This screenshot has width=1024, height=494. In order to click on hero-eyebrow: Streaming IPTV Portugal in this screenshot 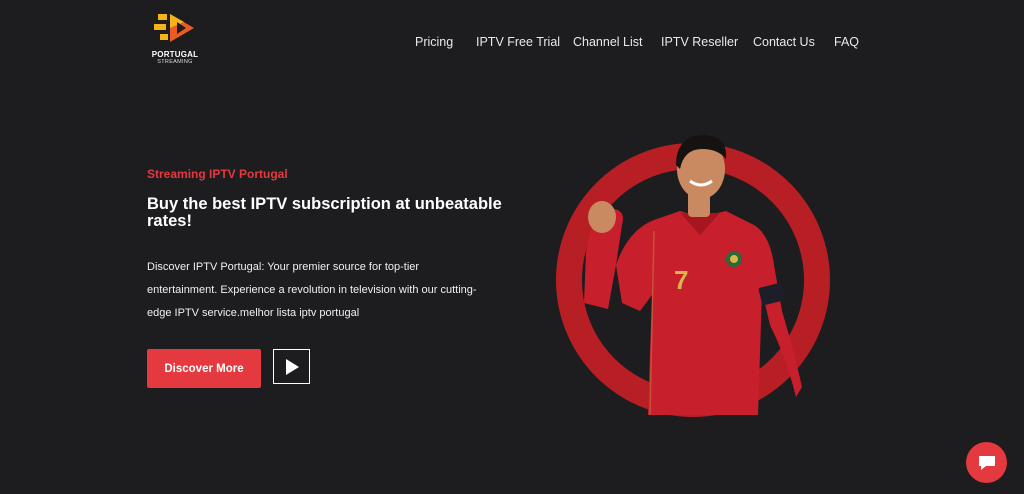, I will do `click(217, 174)`.